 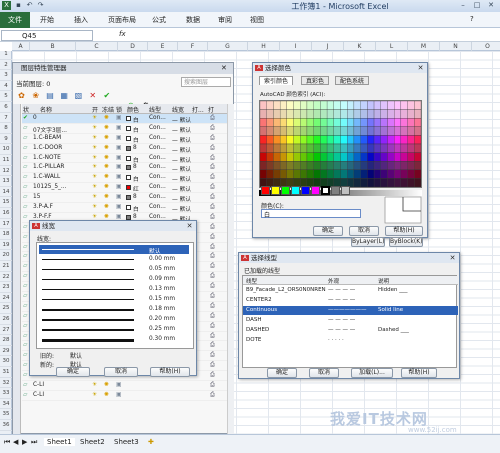 What do you see at coordinates (151, 442) in the screenshot?
I see `insert-sheet-icon: ✚` at bounding box center [151, 442].